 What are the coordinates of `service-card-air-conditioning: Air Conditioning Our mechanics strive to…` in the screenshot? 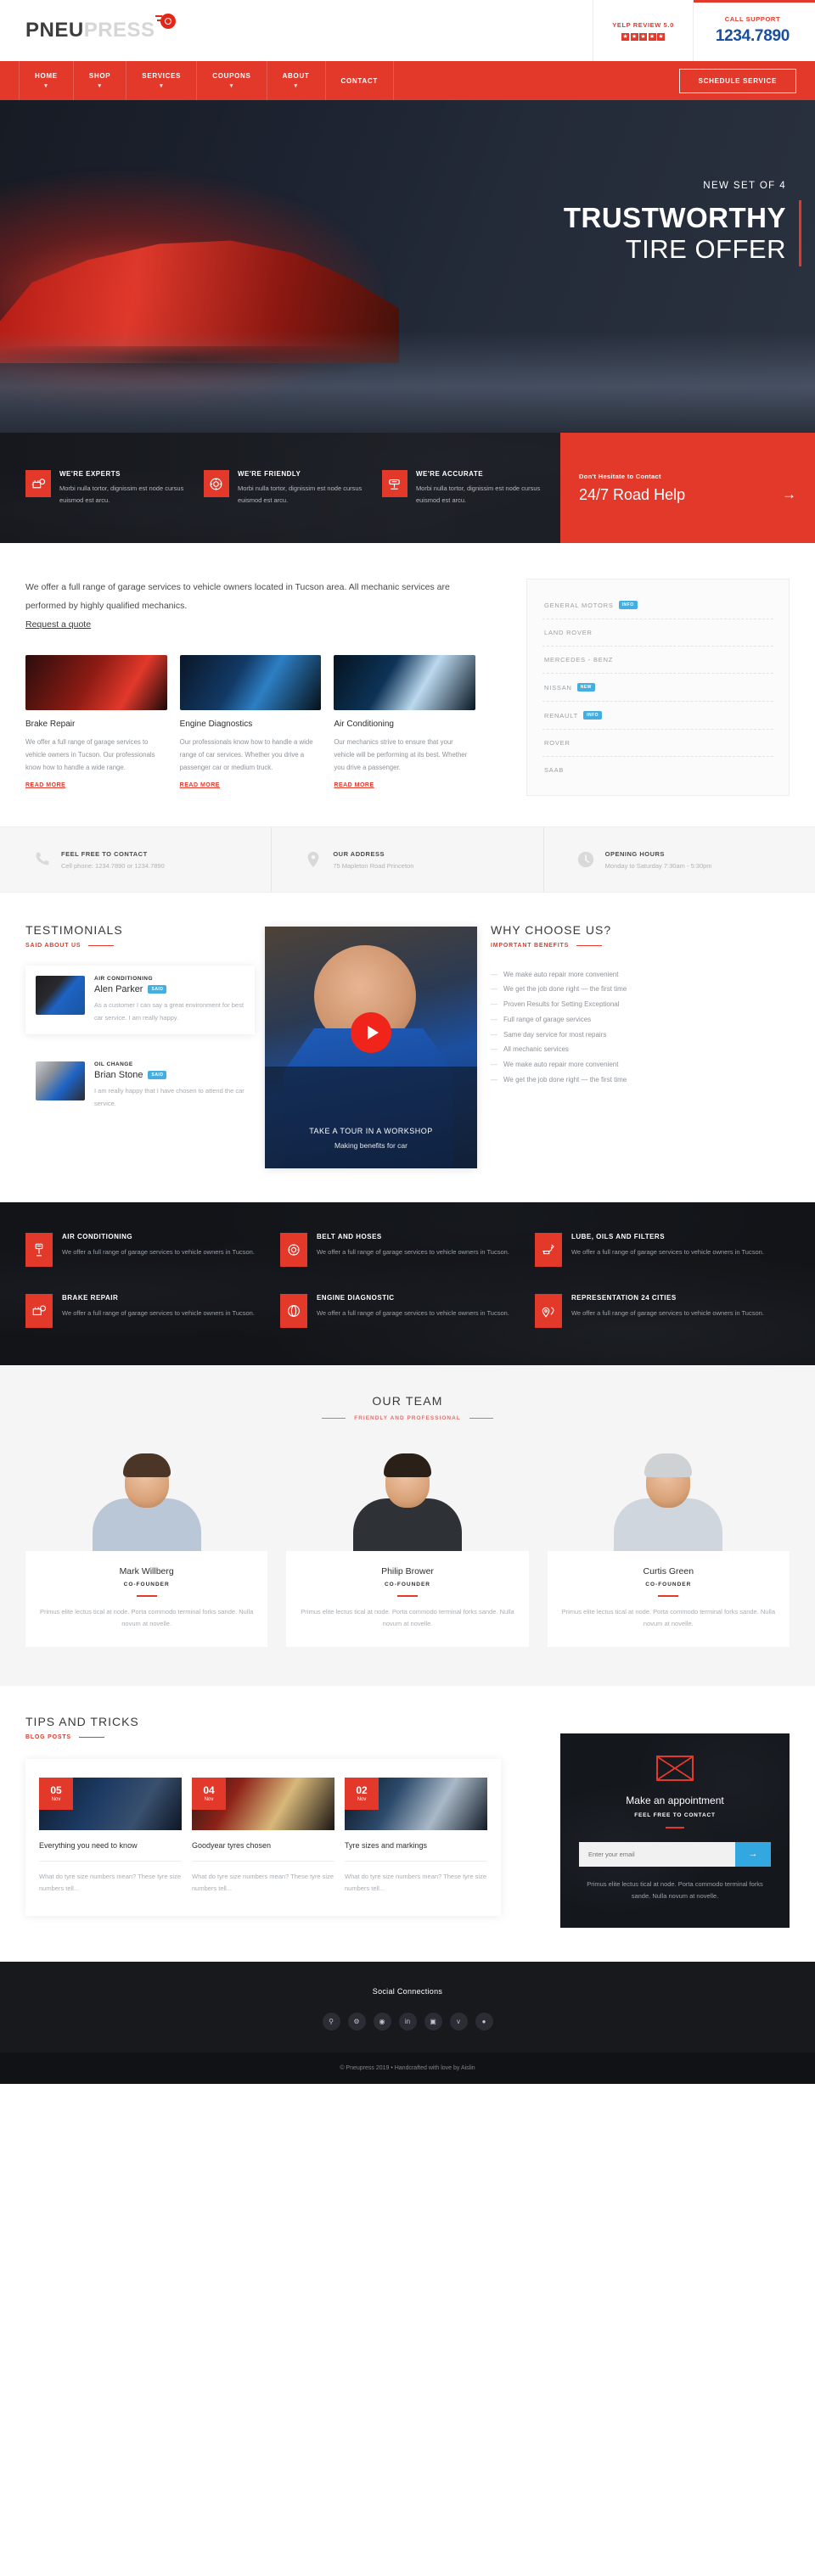 It's located at (405, 723).